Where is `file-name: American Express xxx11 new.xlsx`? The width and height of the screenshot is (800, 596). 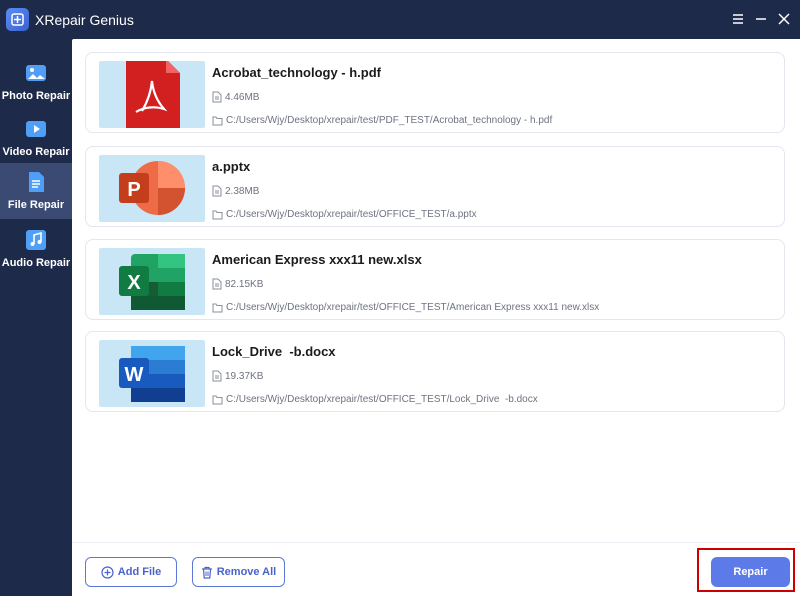 file-name: American Express xxx11 new.xlsx is located at coordinates (317, 259).